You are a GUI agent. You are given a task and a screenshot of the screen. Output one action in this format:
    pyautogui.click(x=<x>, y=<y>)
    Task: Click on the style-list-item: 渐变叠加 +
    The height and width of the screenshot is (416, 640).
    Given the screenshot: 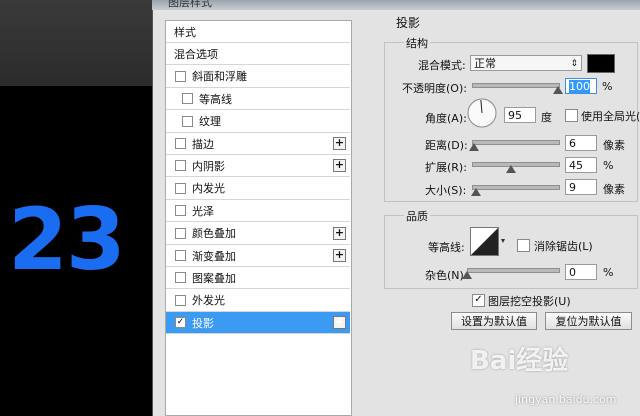 What is the action you would take?
    pyautogui.click(x=258, y=256)
    